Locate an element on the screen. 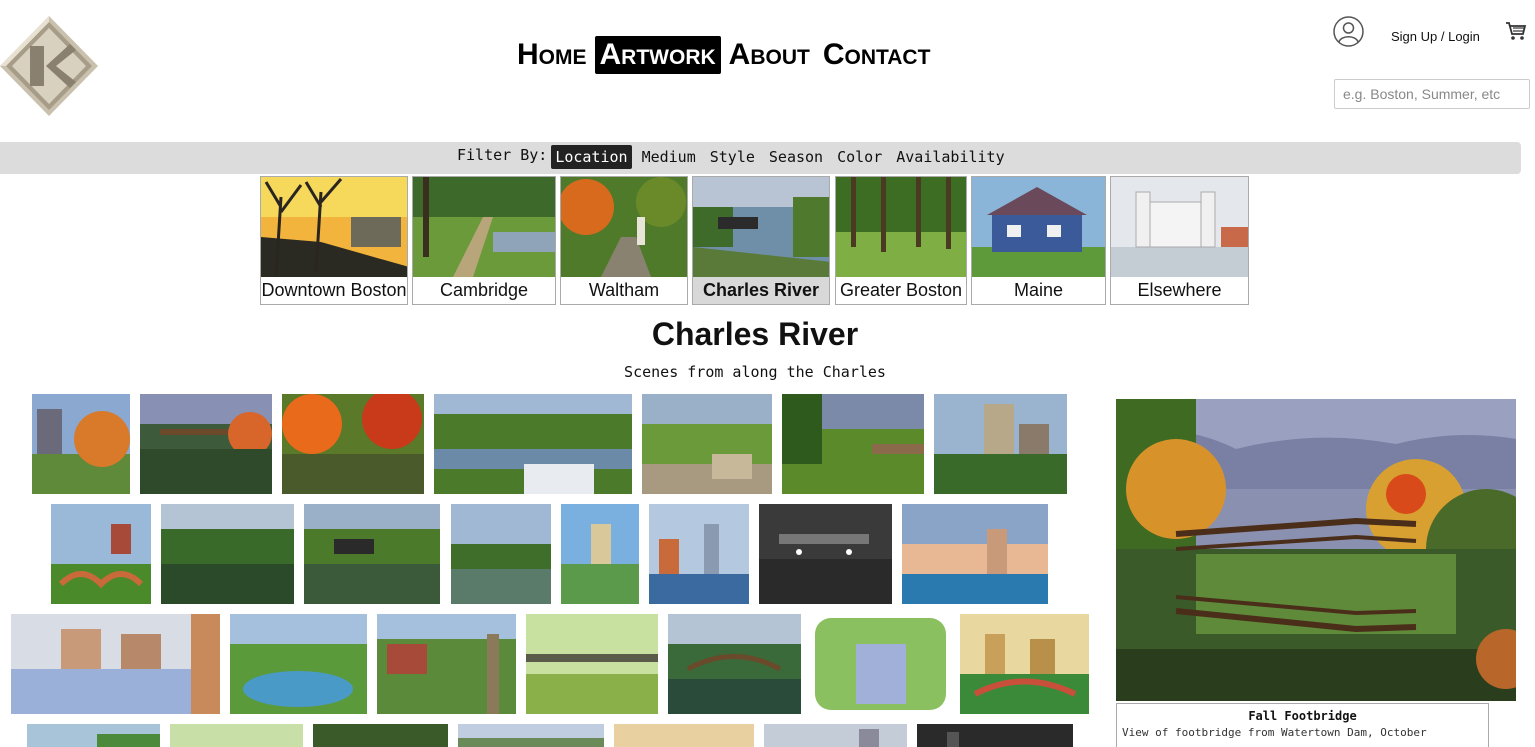 The image size is (1535, 747). location-maine: Maine is located at coordinates (1038, 240).